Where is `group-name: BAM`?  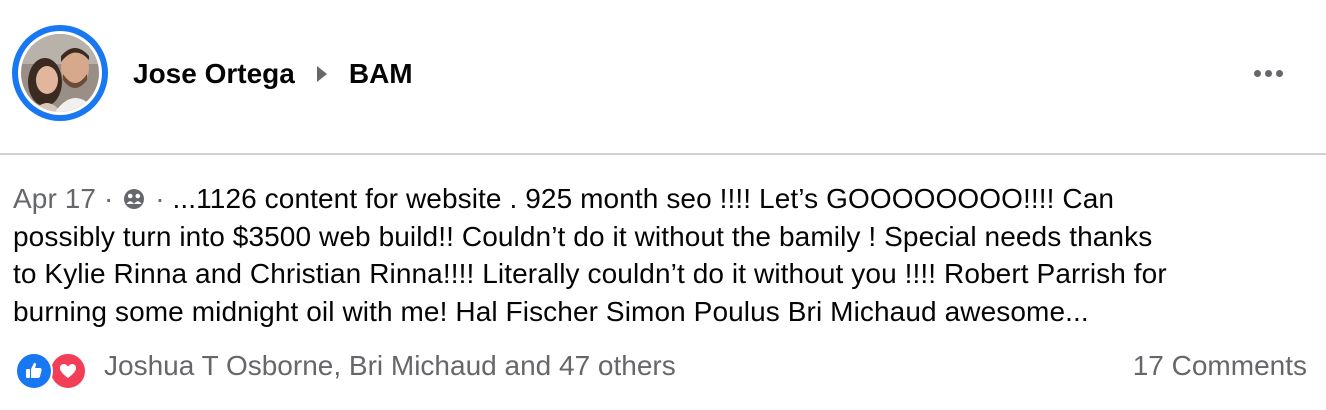
group-name: BAM is located at coordinates (381, 74).